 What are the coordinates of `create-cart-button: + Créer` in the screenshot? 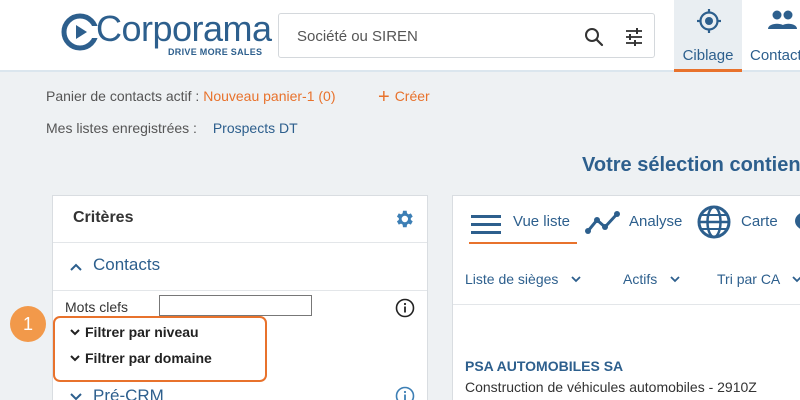 It's located at (404, 97).